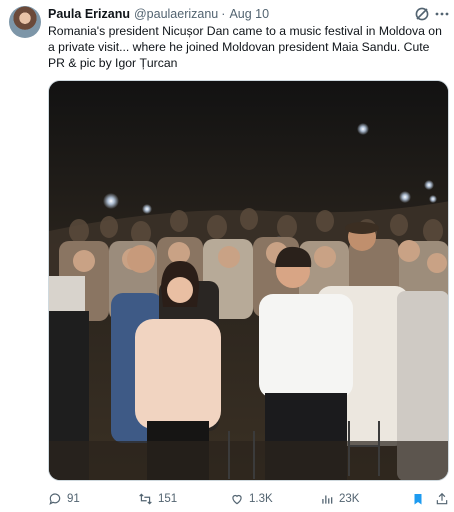 The width and height of the screenshot is (454, 512). What do you see at coordinates (442, 14) in the screenshot?
I see `more-icon` at bounding box center [442, 14].